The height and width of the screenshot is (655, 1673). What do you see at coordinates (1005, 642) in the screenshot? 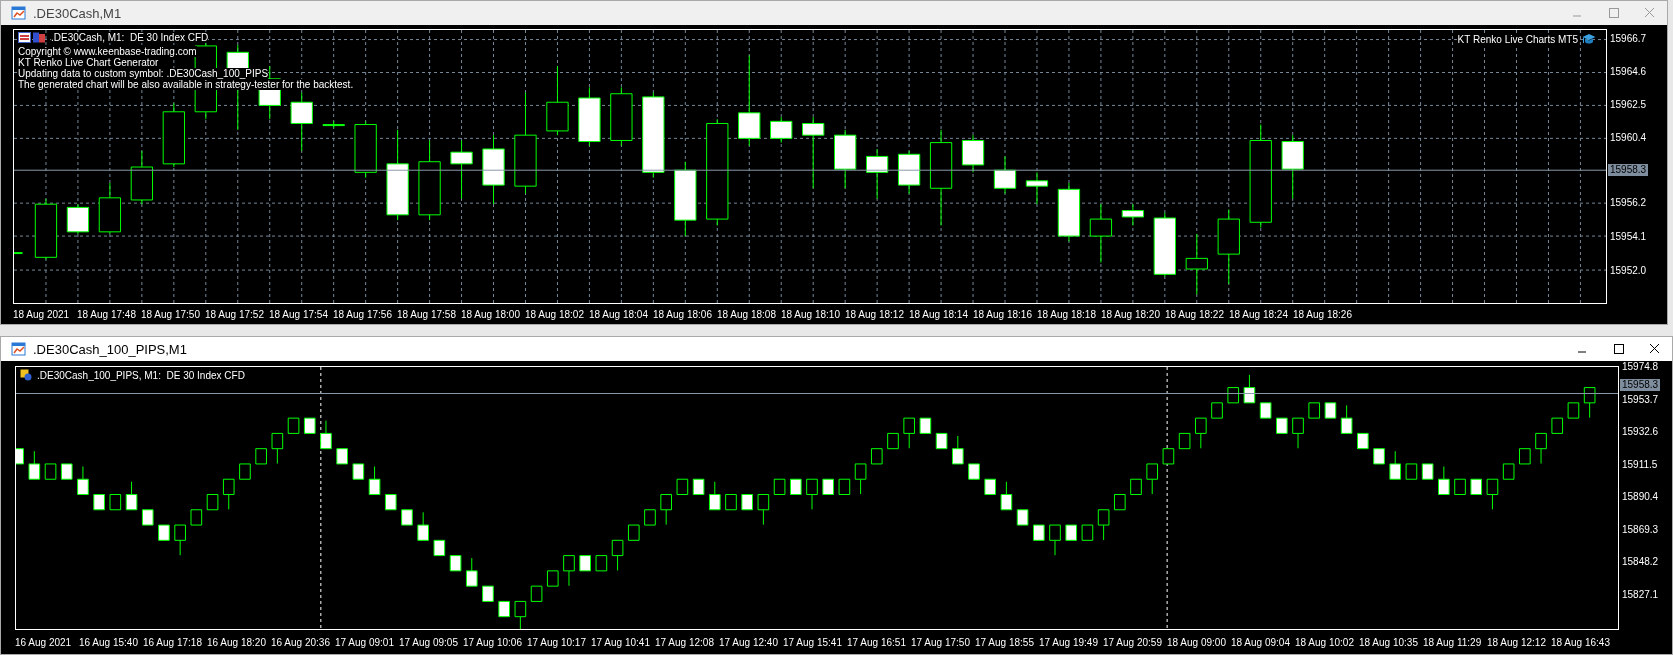
I see `time-axis-label: 17 Aug 18:55` at bounding box center [1005, 642].